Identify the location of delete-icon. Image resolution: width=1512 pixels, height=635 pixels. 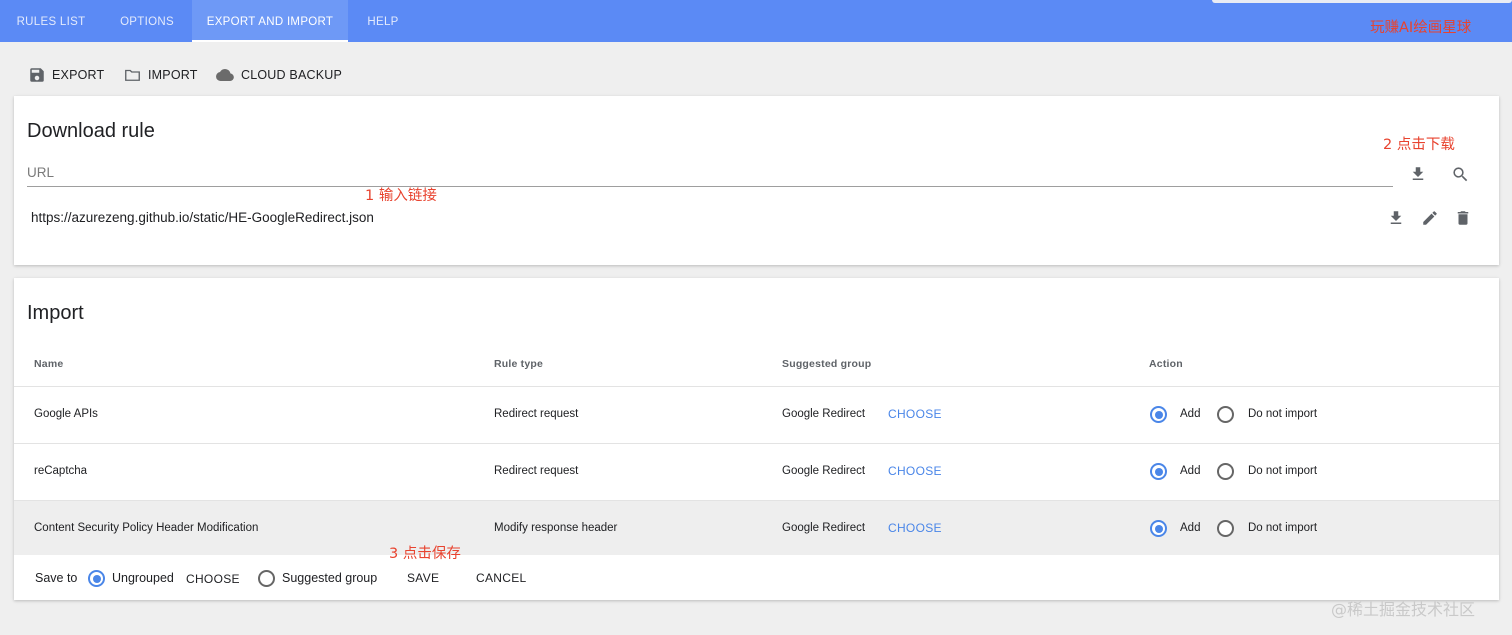
(1463, 218).